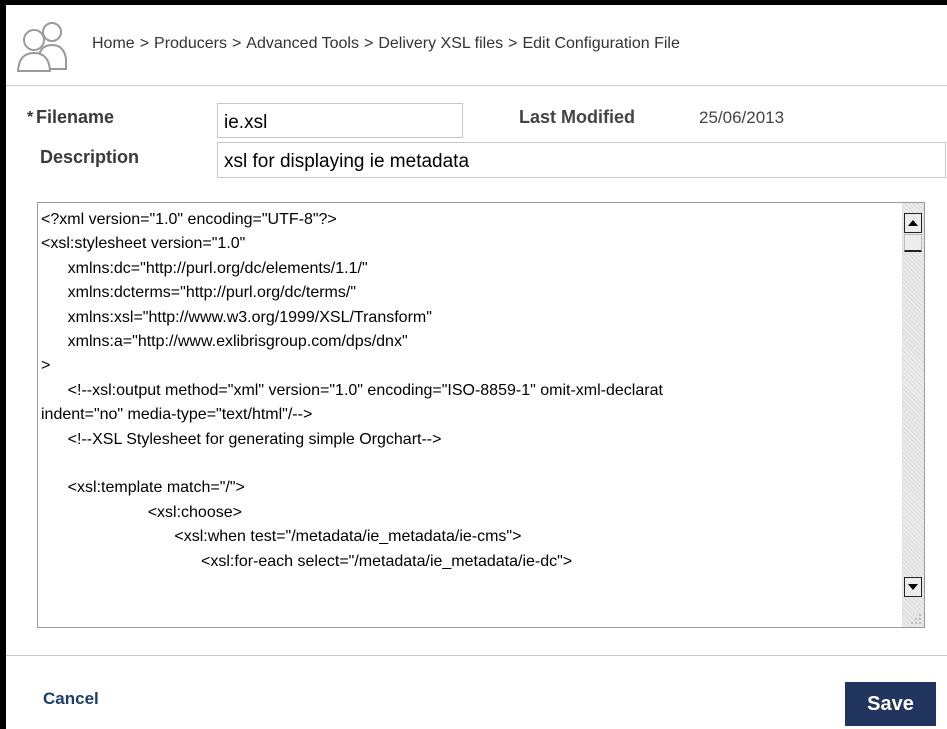 This screenshot has height=729, width=947. Describe the element at coordinates (113, 43) in the screenshot. I see `breadcrumb-home: Home` at that location.